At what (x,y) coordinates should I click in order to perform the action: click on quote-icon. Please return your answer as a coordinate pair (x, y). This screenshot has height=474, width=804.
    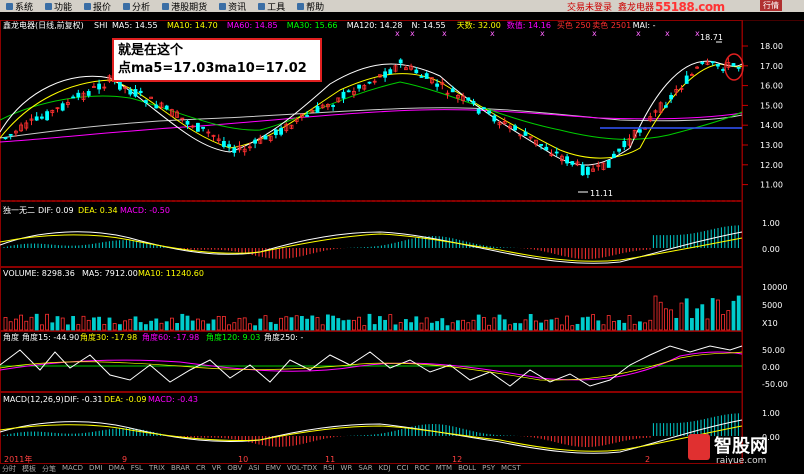
    Looking at the image, I should click on (88, 6).